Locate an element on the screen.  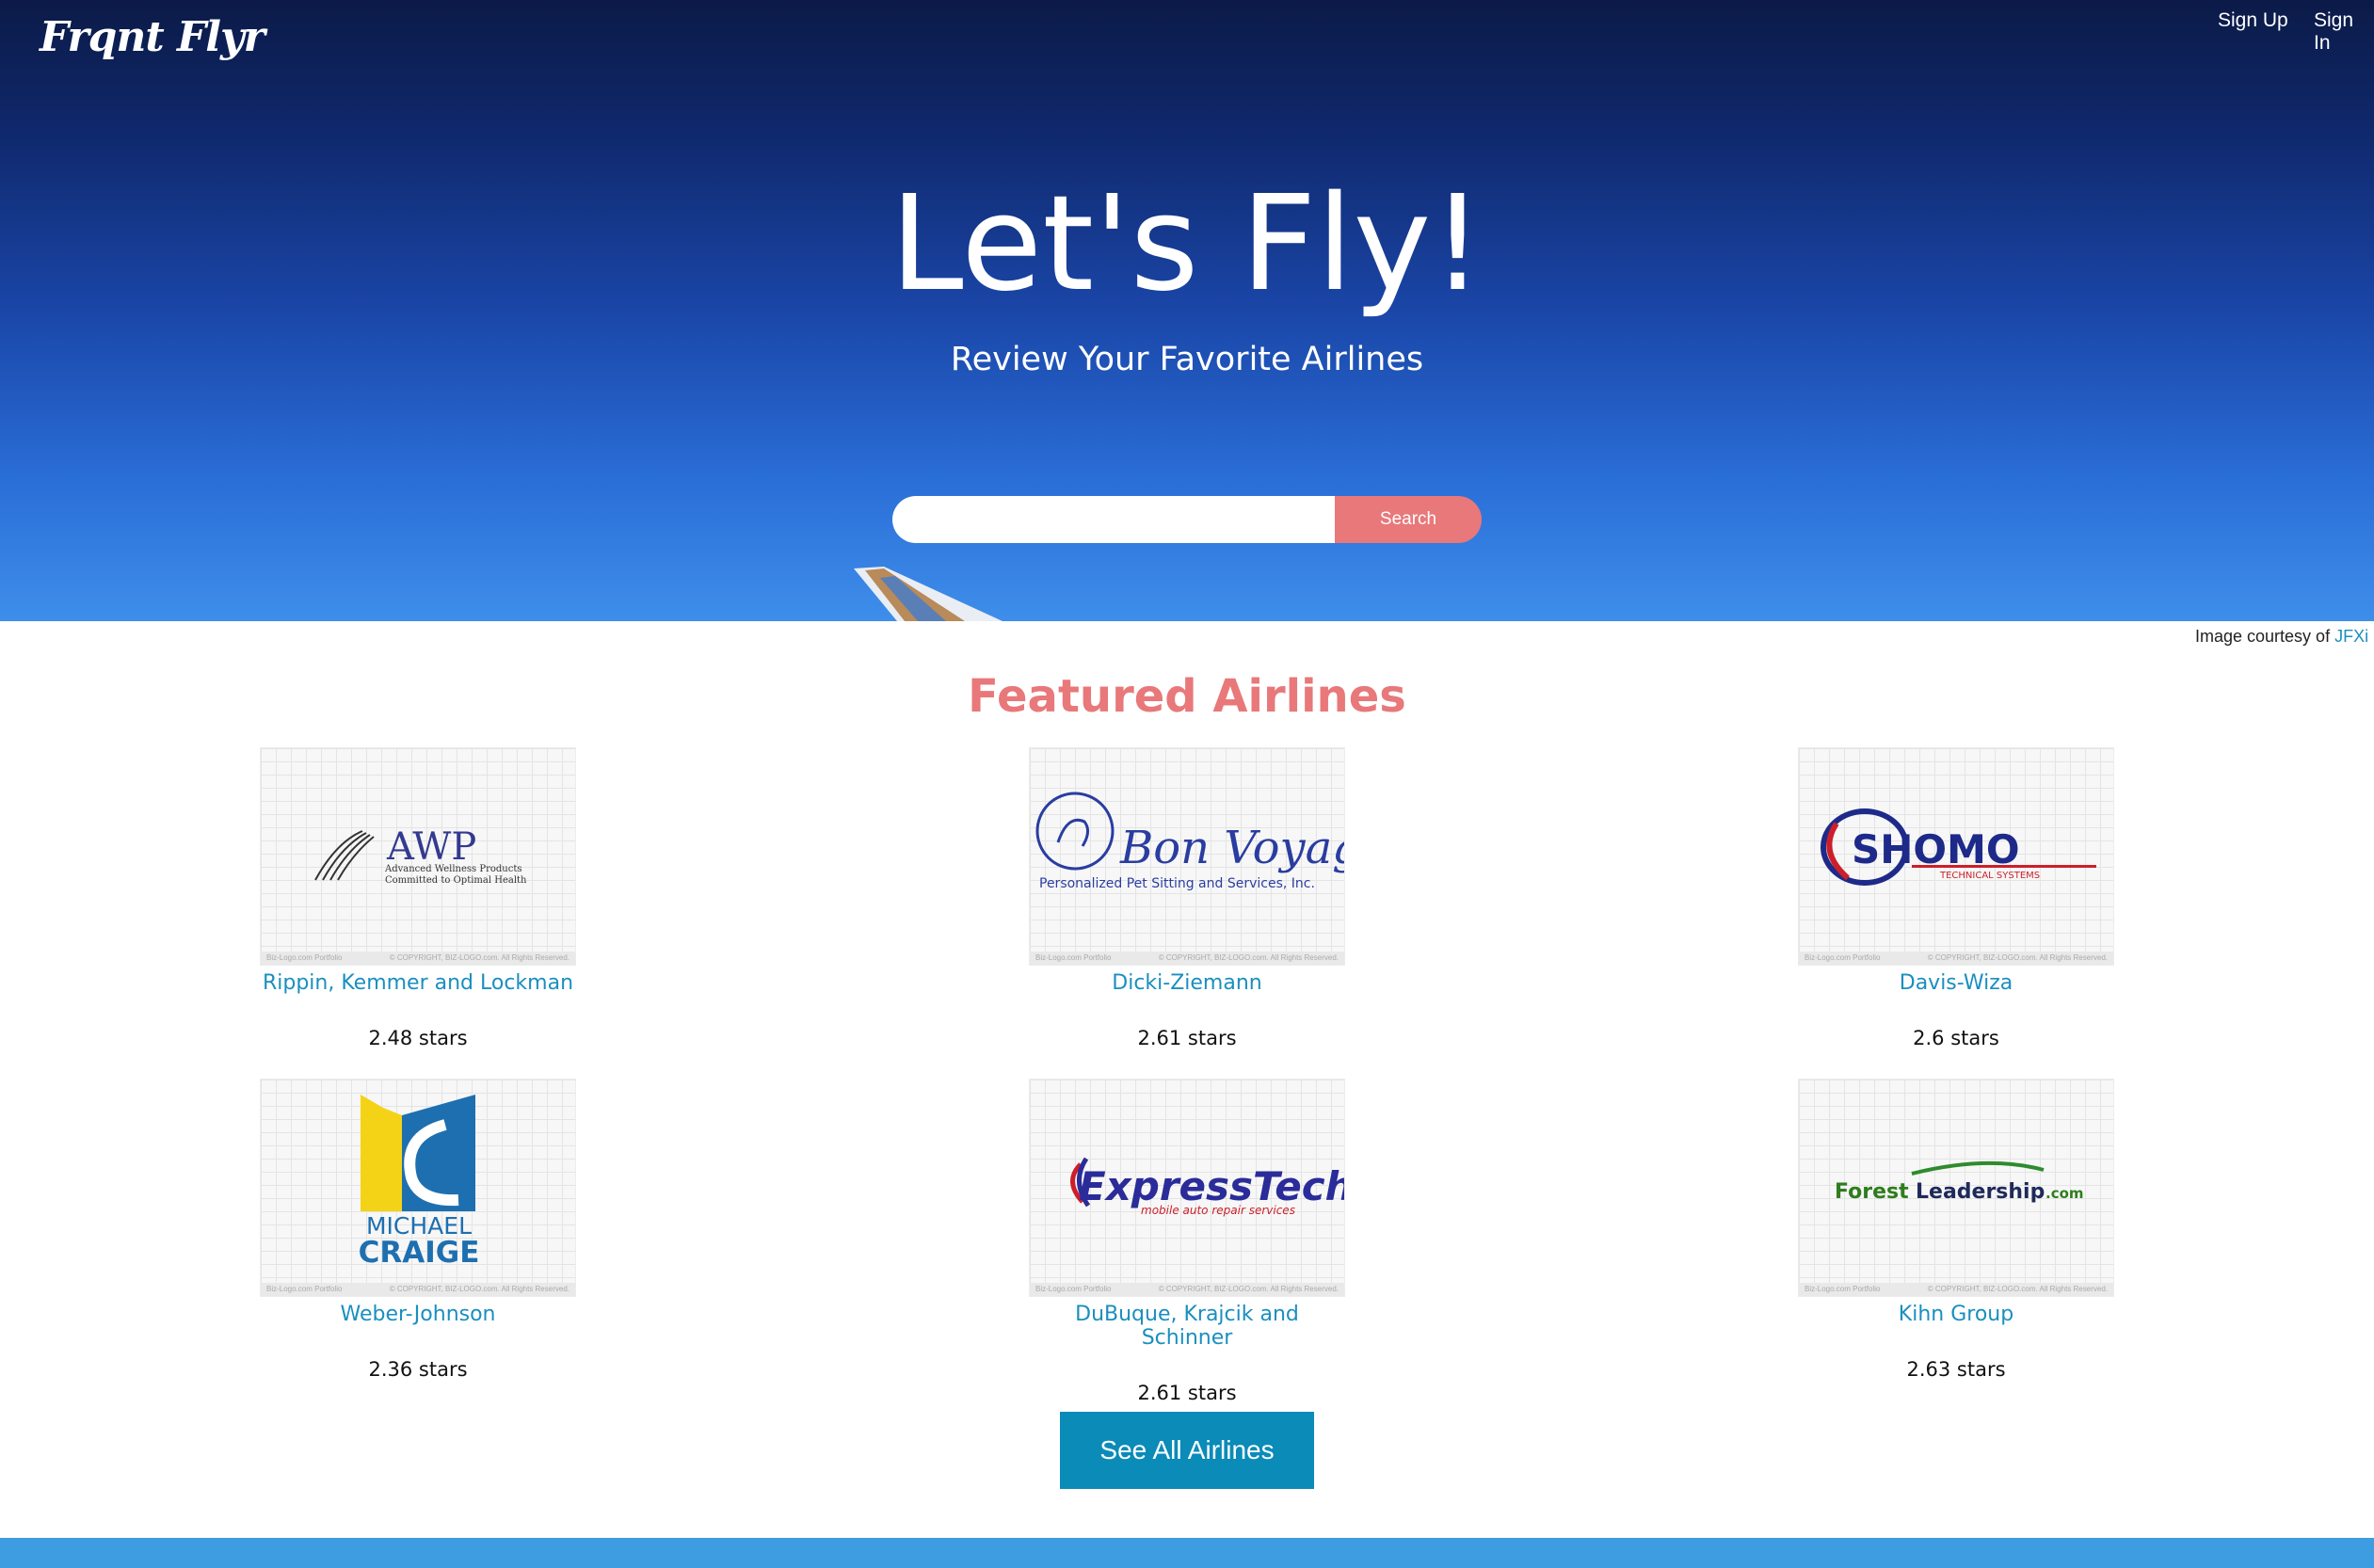
airline-name-link: DuBuque, Krajcik and Schinner is located at coordinates (1187, 1326).